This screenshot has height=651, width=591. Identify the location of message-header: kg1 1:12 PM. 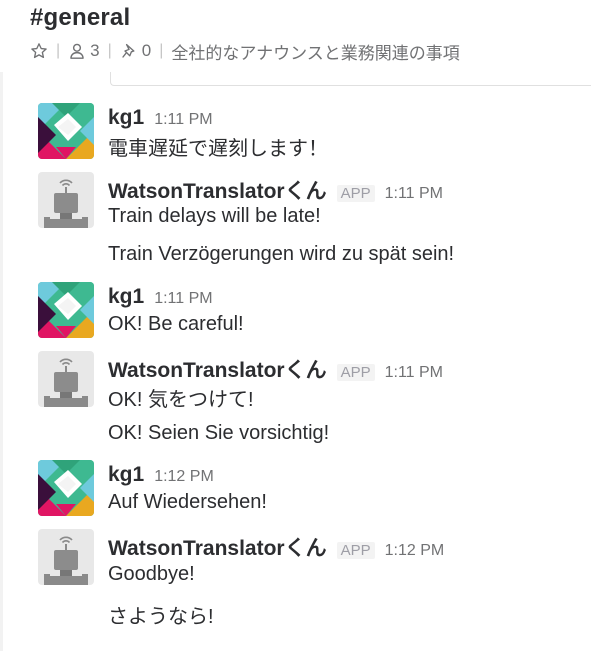
(161, 475).